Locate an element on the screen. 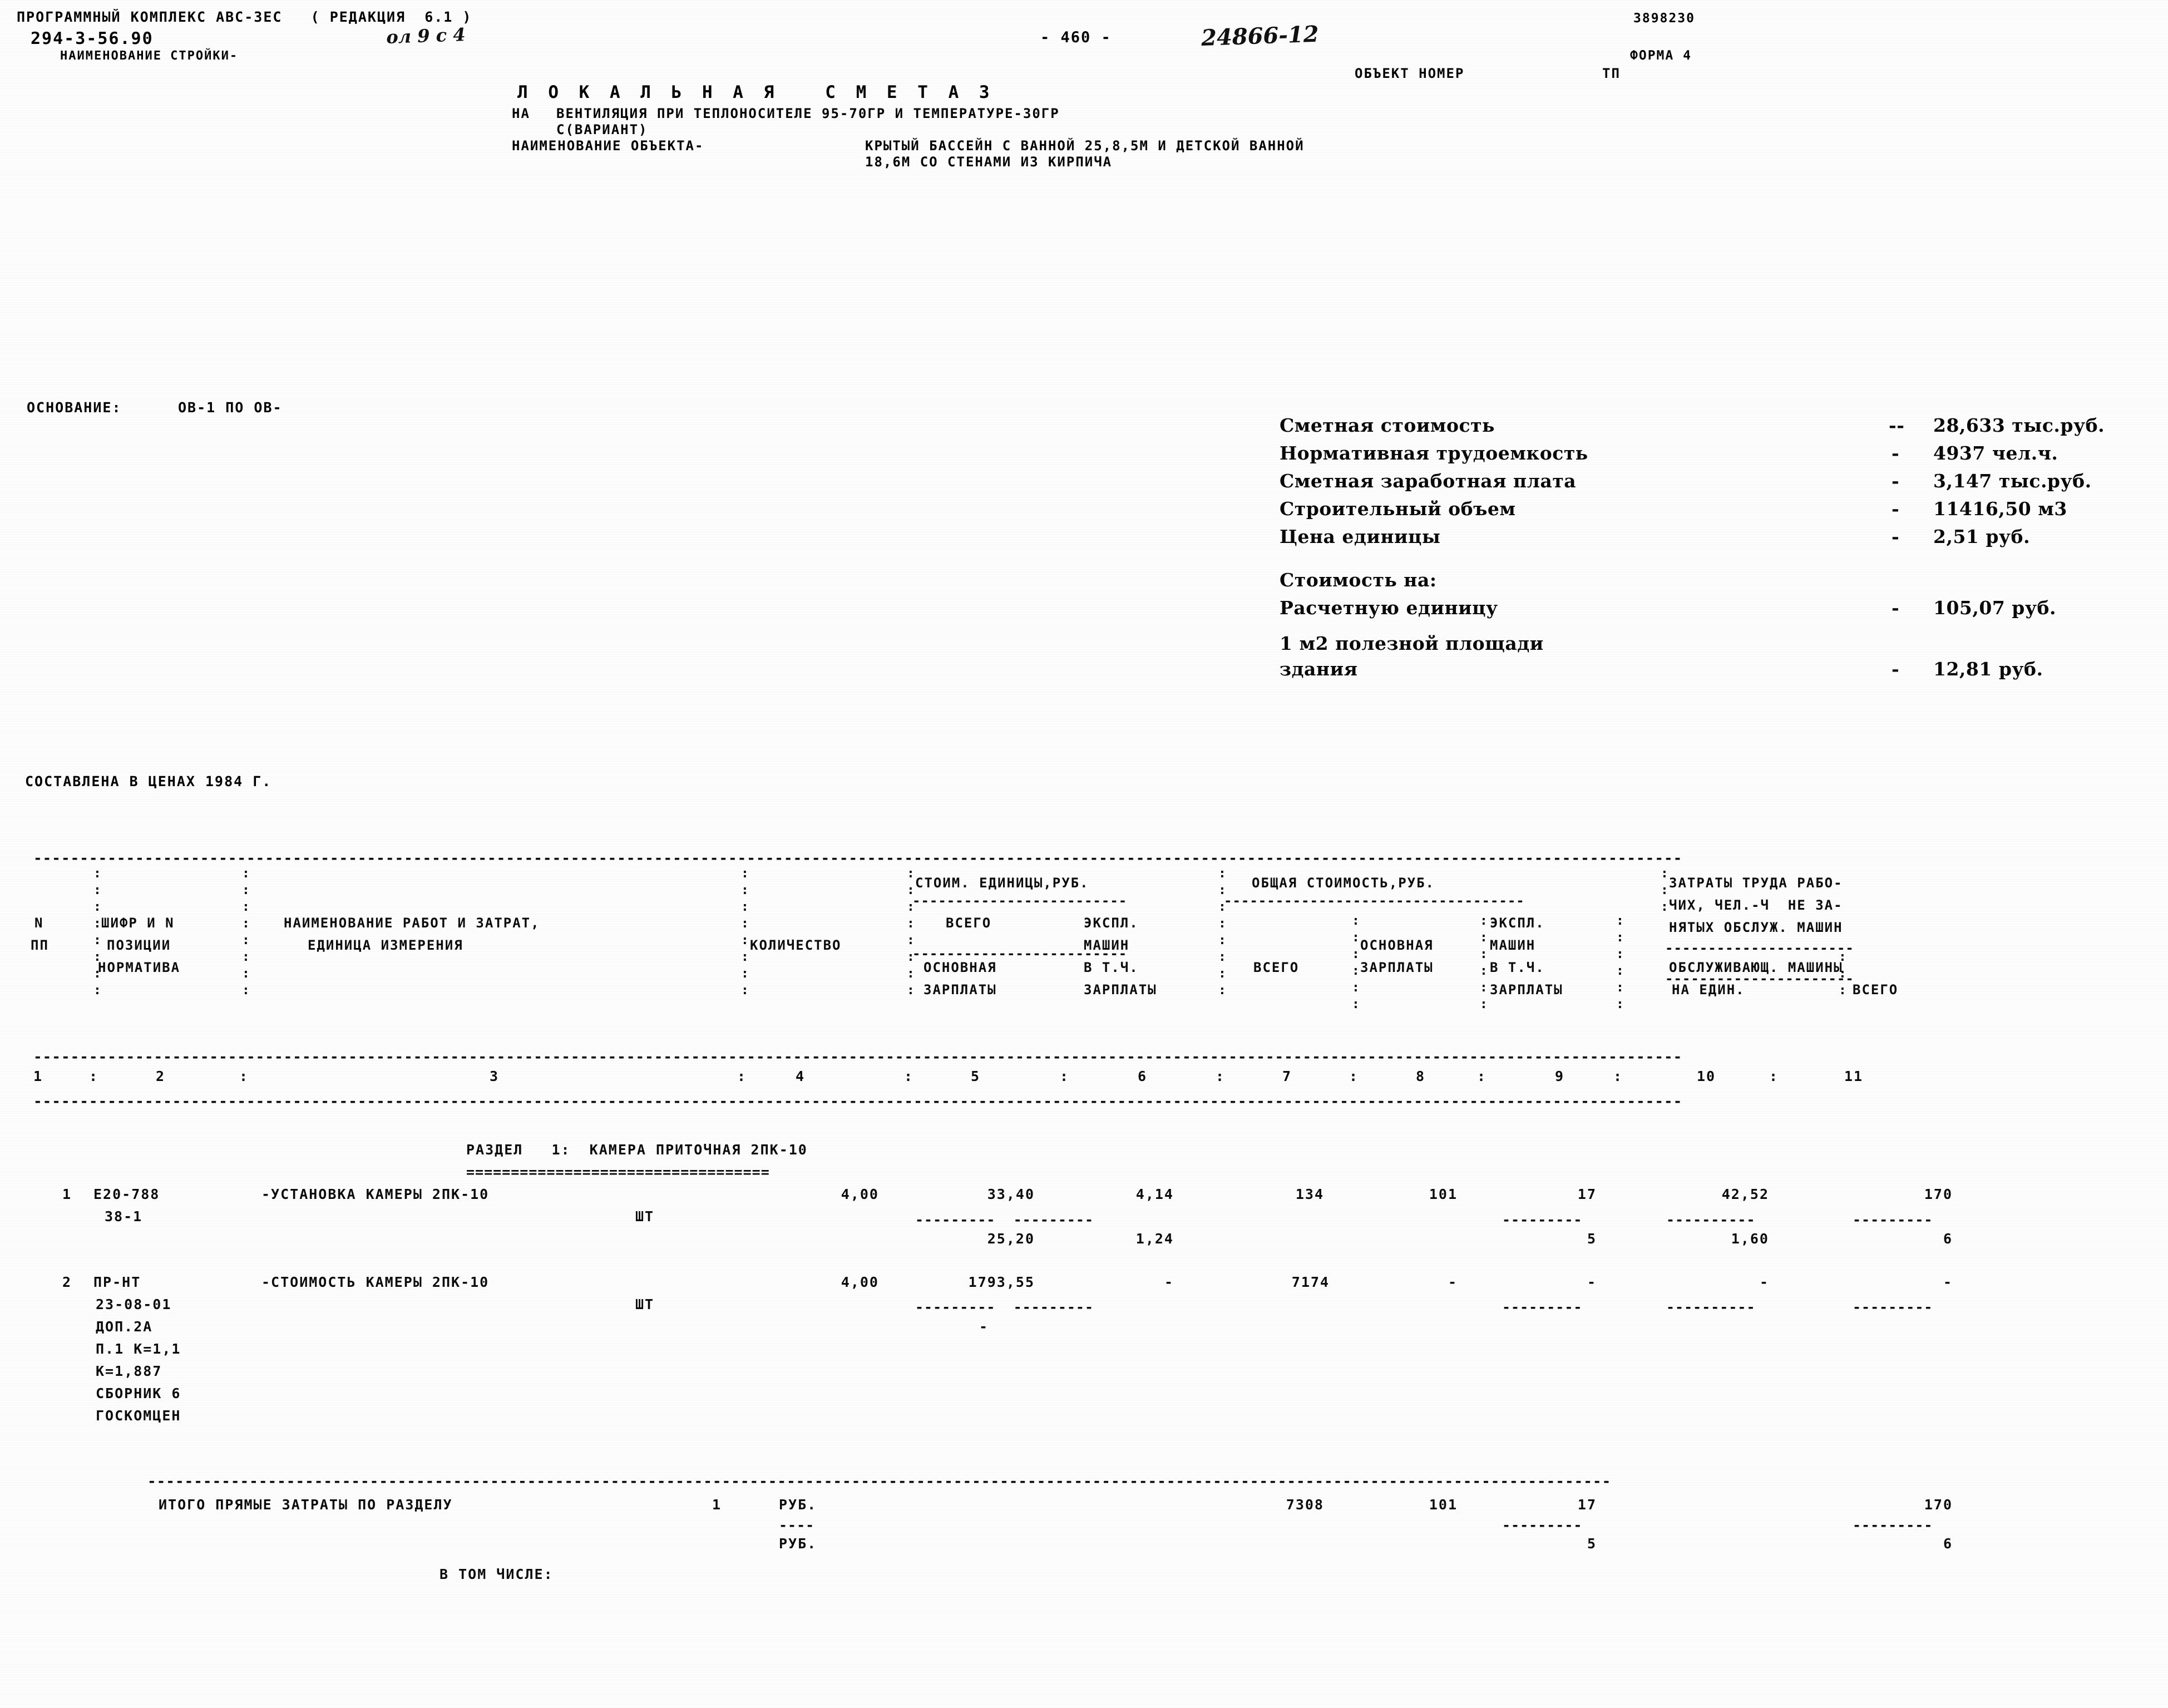 The height and width of the screenshot is (1708, 2168). summary-label: Цена единицы is located at coordinates (1360, 536).